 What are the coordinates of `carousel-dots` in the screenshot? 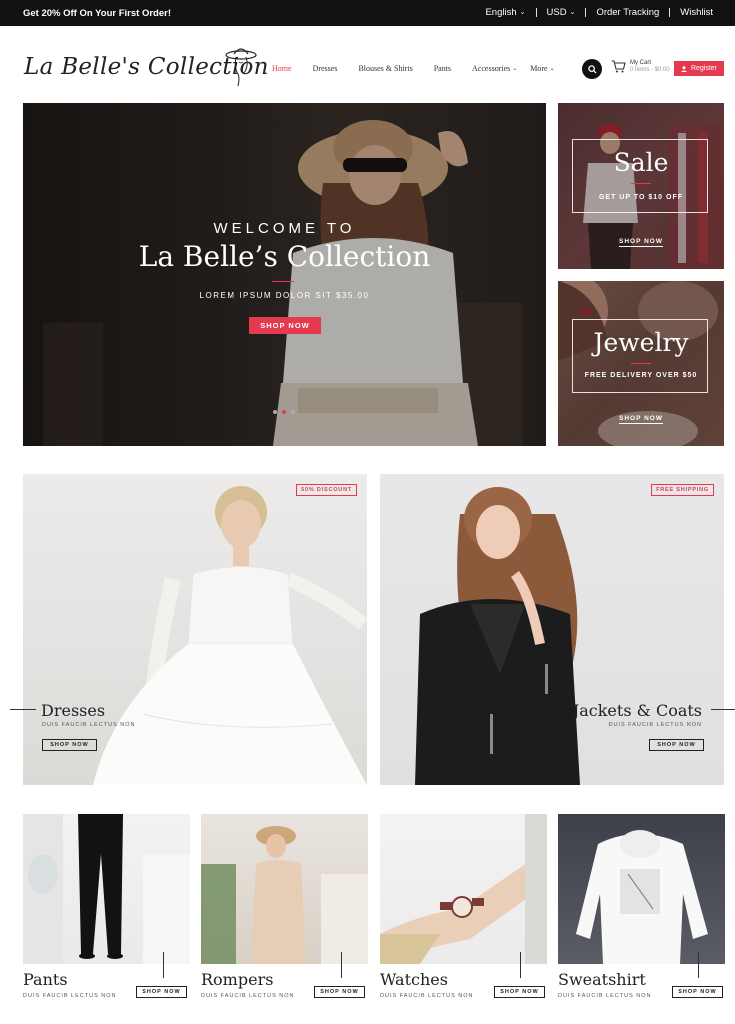 It's located at (284, 412).